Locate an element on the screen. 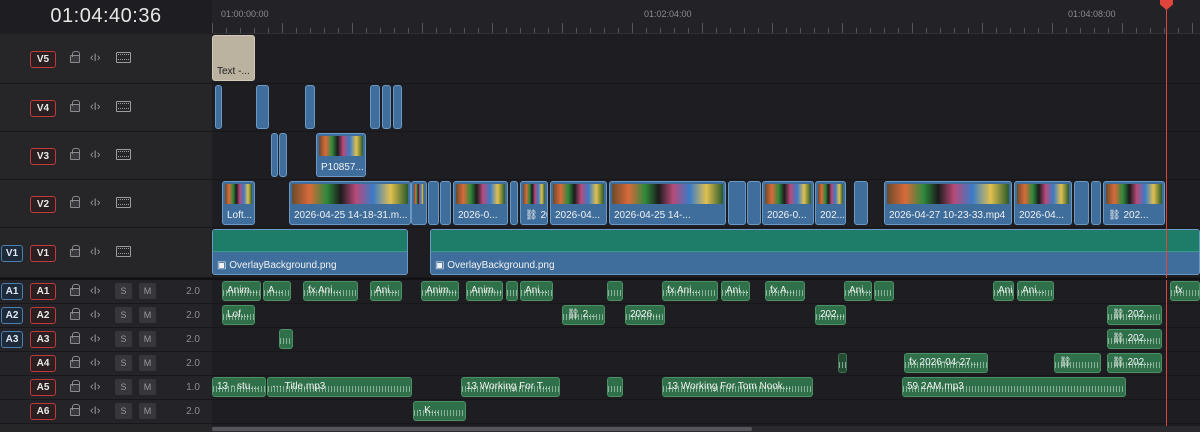 The width and height of the screenshot is (1200, 432). video-clip: 2026-04-27 10-23-33.mp4 is located at coordinates (948, 203).